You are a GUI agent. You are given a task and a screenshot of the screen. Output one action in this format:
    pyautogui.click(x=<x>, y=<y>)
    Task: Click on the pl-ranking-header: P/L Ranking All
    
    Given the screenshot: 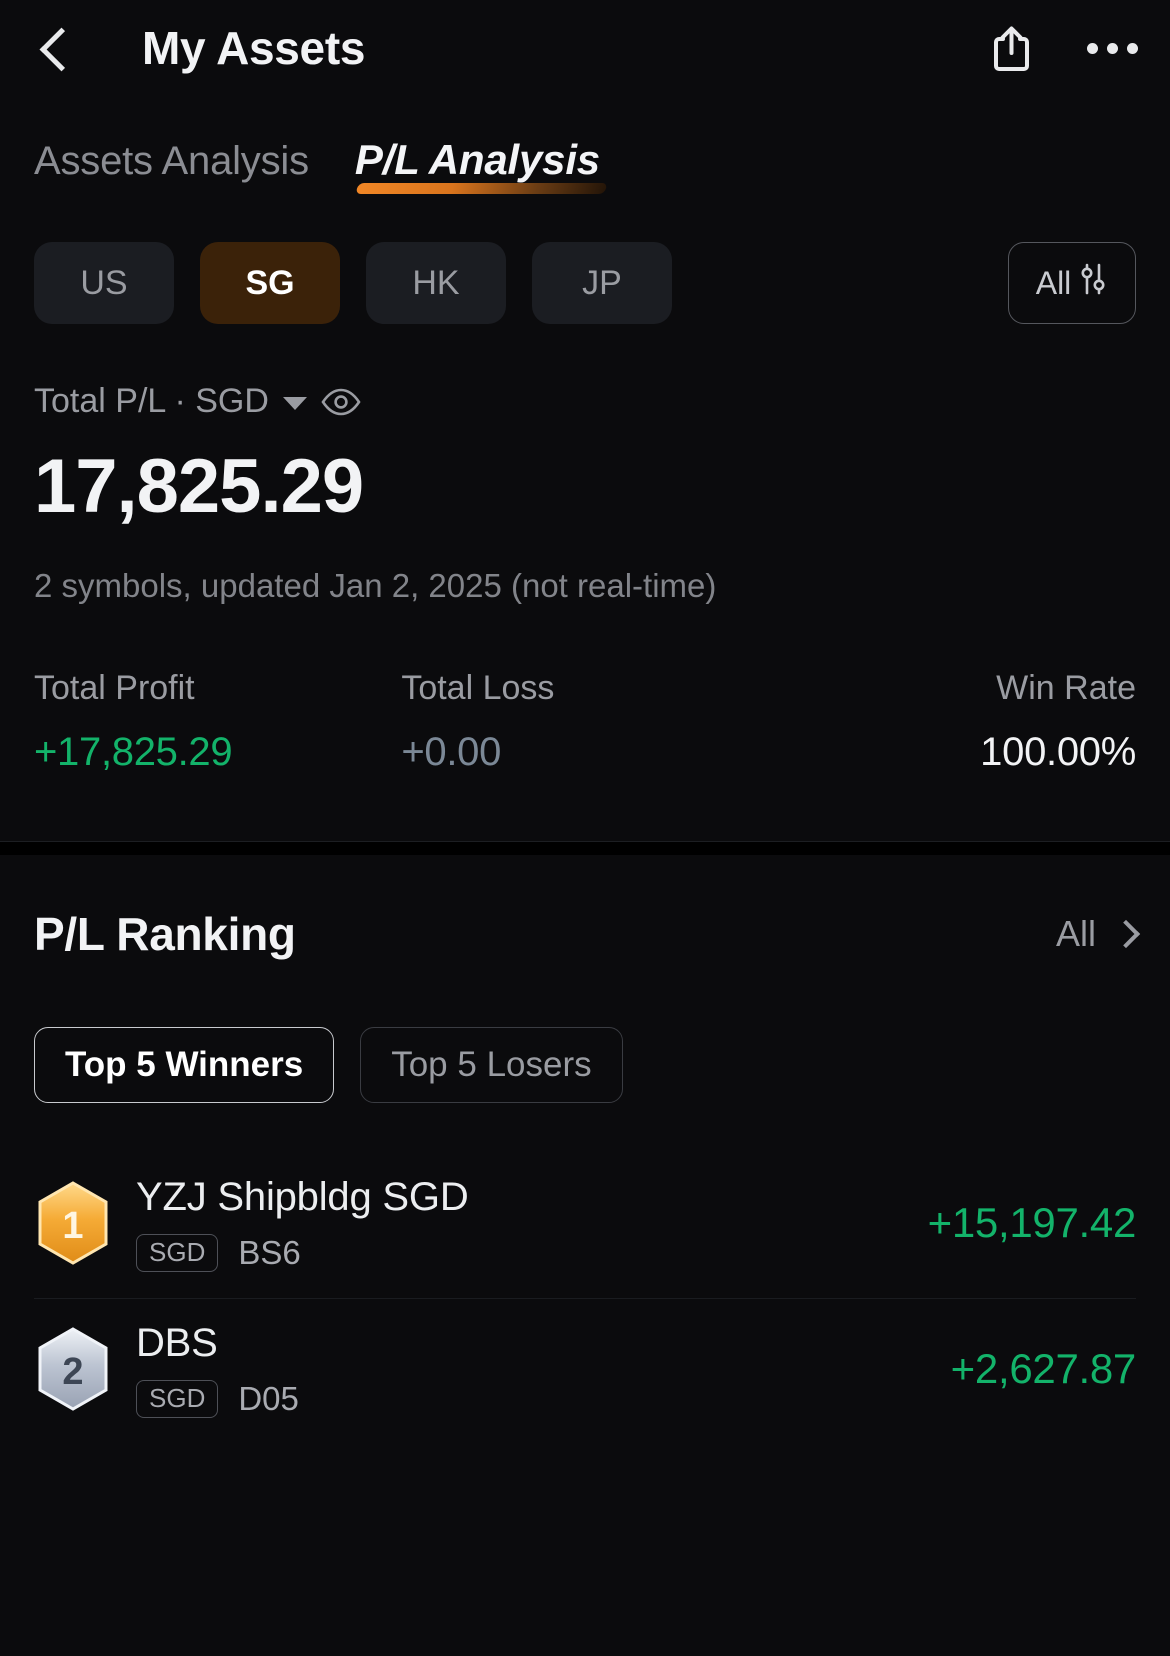 What is the action you would take?
    pyautogui.click(x=587, y=908)
    